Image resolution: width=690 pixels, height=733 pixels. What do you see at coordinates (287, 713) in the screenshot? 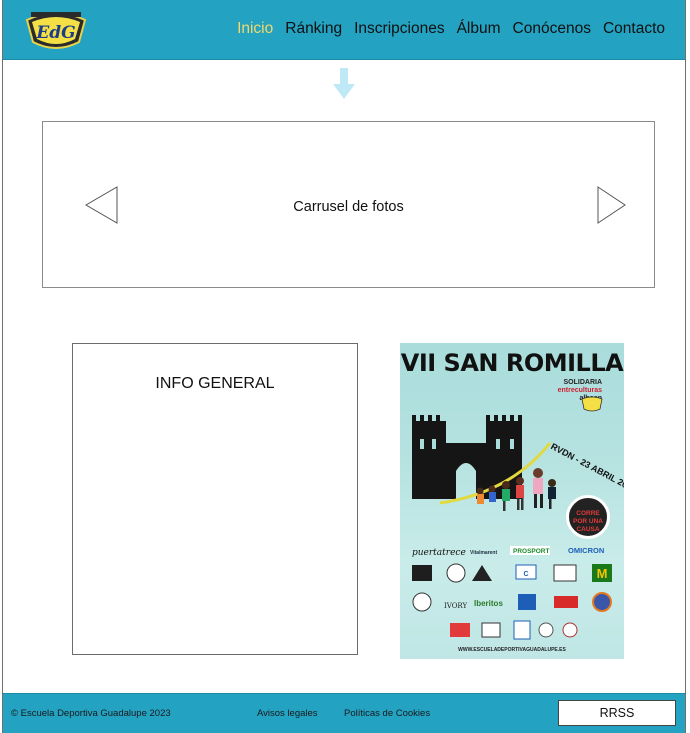
I see `footer-legal-link: Avisos legales` at bounding box center [287, 713].